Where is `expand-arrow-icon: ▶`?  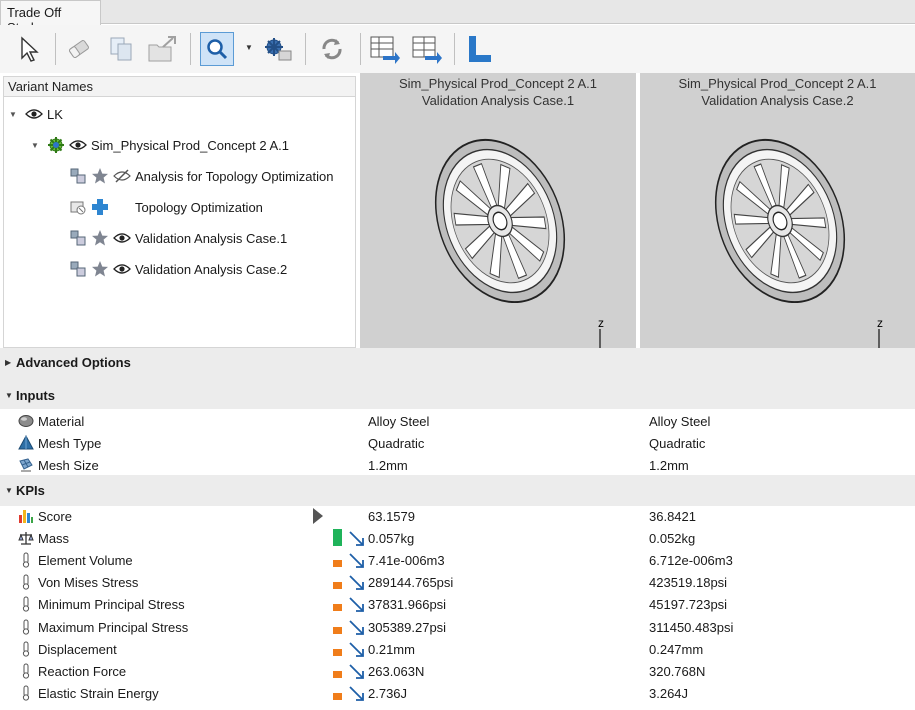 expand-arrow-icon: ▶ is located at coordinates (10, 362).